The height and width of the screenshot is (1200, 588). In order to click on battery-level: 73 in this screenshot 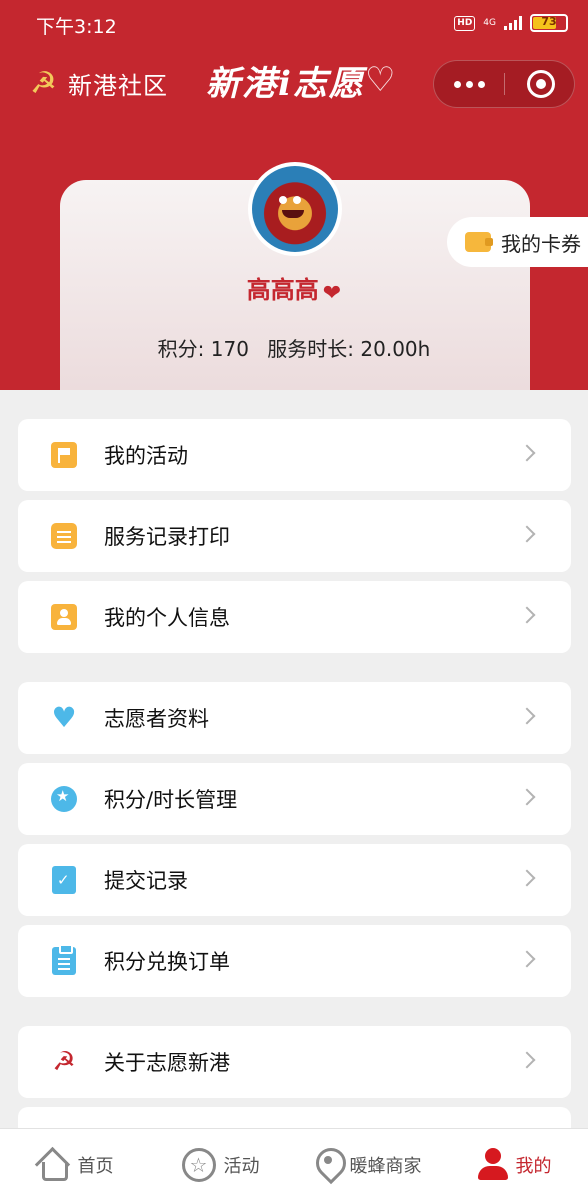, I will do `click(549, 21)`.